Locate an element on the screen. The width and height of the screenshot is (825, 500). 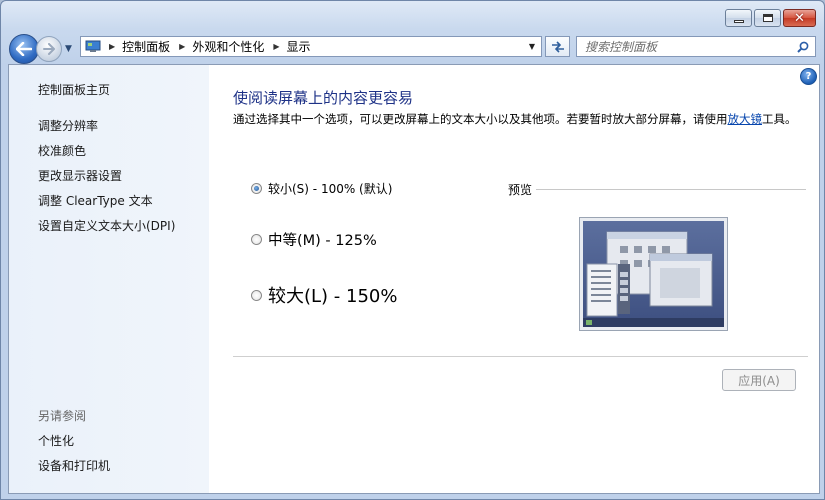
refresh-icon is located at coordinates (557, 46).